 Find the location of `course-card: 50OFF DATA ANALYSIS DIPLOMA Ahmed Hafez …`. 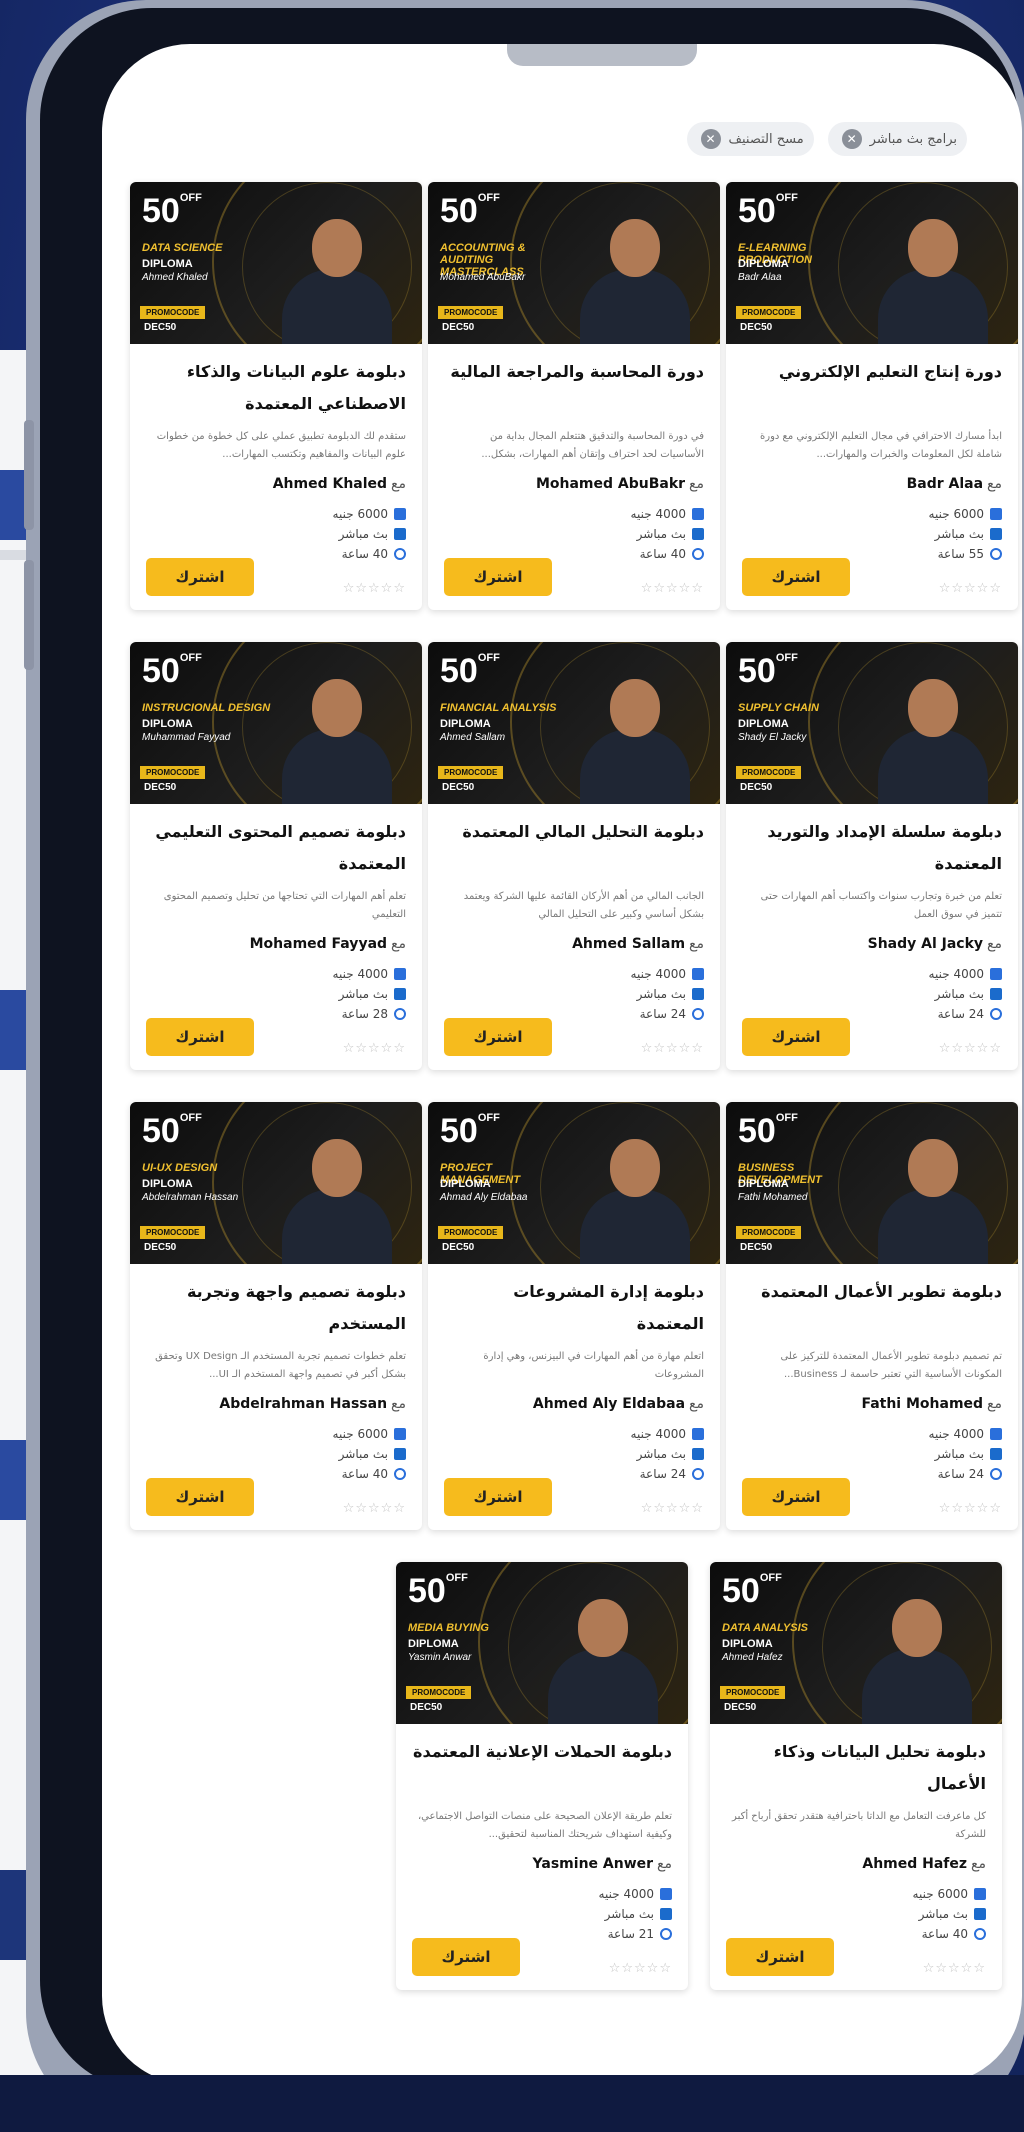

course-card: 50OFF DATA ANALYSIS DIPLOMA Ahmed Hafez … is located at coordinates (856, 1776).